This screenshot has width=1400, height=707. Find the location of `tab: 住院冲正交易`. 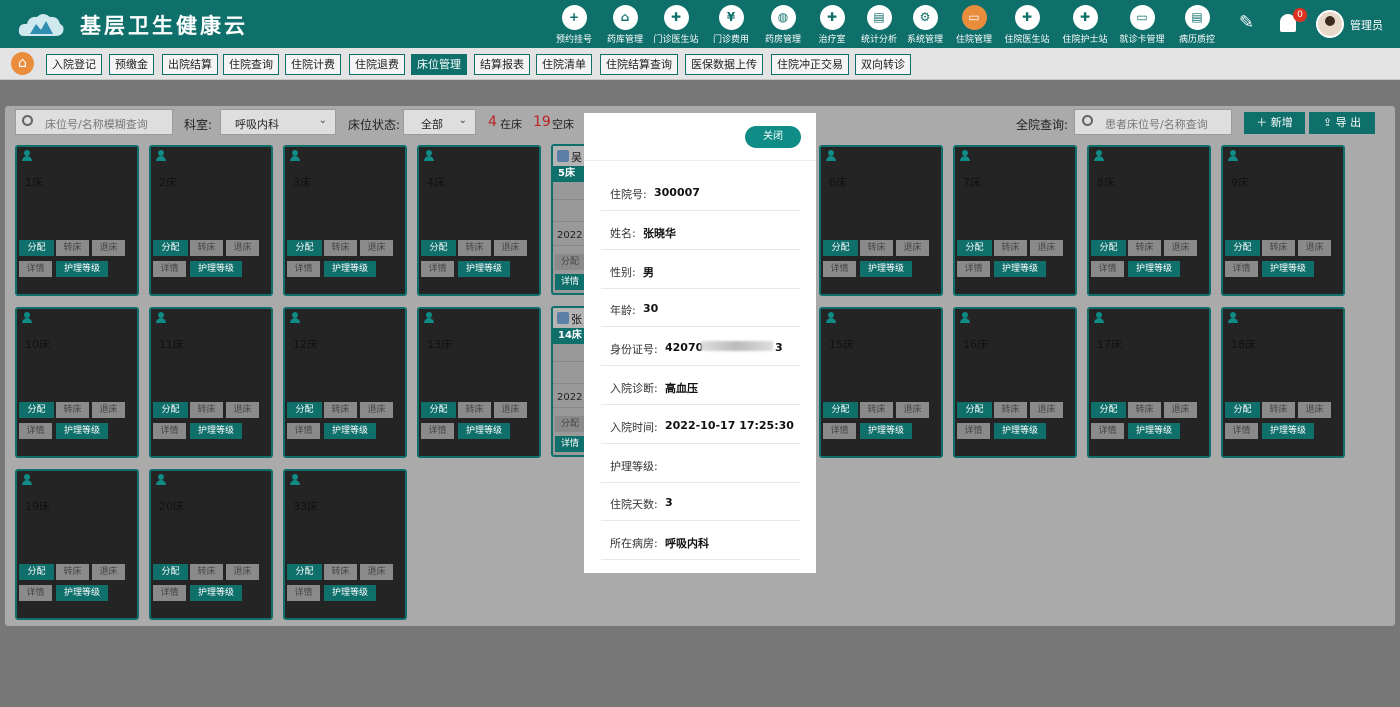

tab: 住院冲正交易 is located at coordinates (810, 64).